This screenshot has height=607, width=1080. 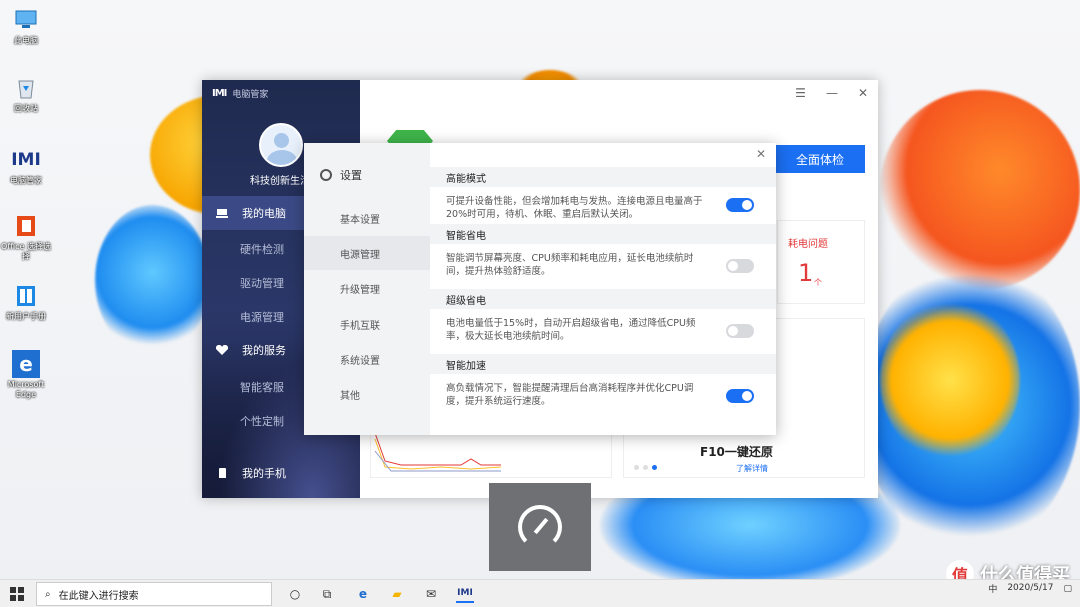 I want to click on app-brand: IMI 电脑管家, so click(x=240, y=93).